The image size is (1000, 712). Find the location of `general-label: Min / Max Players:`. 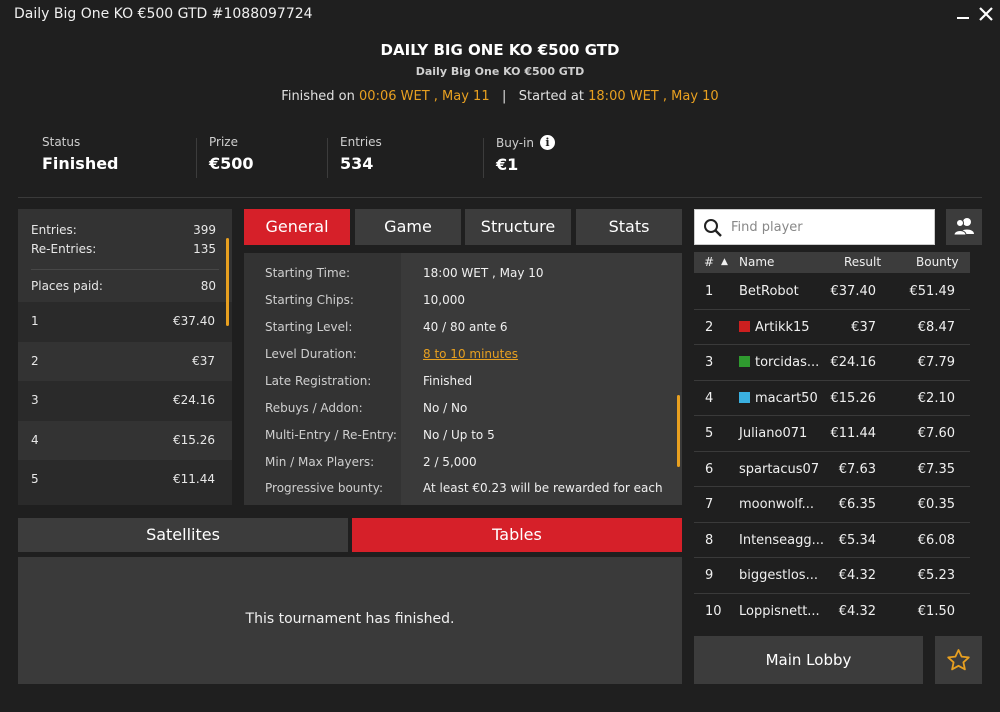

general-label: Min / Max Players: is located at coordinates (320, 462).